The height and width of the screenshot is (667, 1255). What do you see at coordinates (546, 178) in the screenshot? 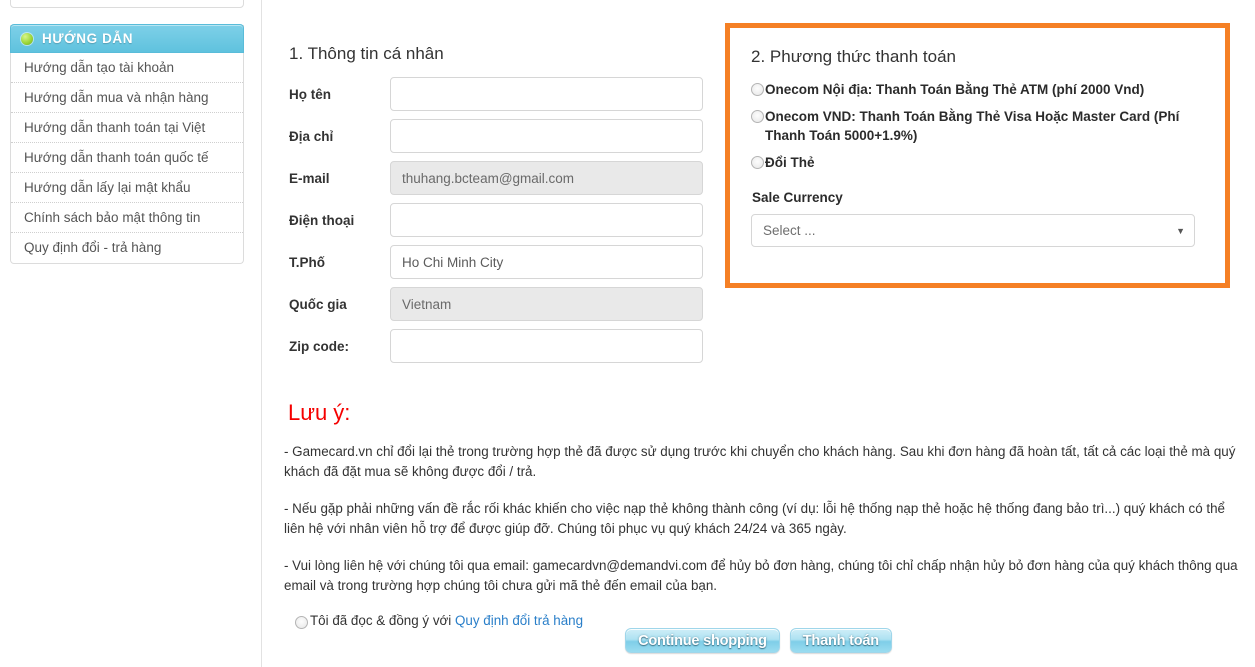
I see `email-input` at bounding box center [546, 178].